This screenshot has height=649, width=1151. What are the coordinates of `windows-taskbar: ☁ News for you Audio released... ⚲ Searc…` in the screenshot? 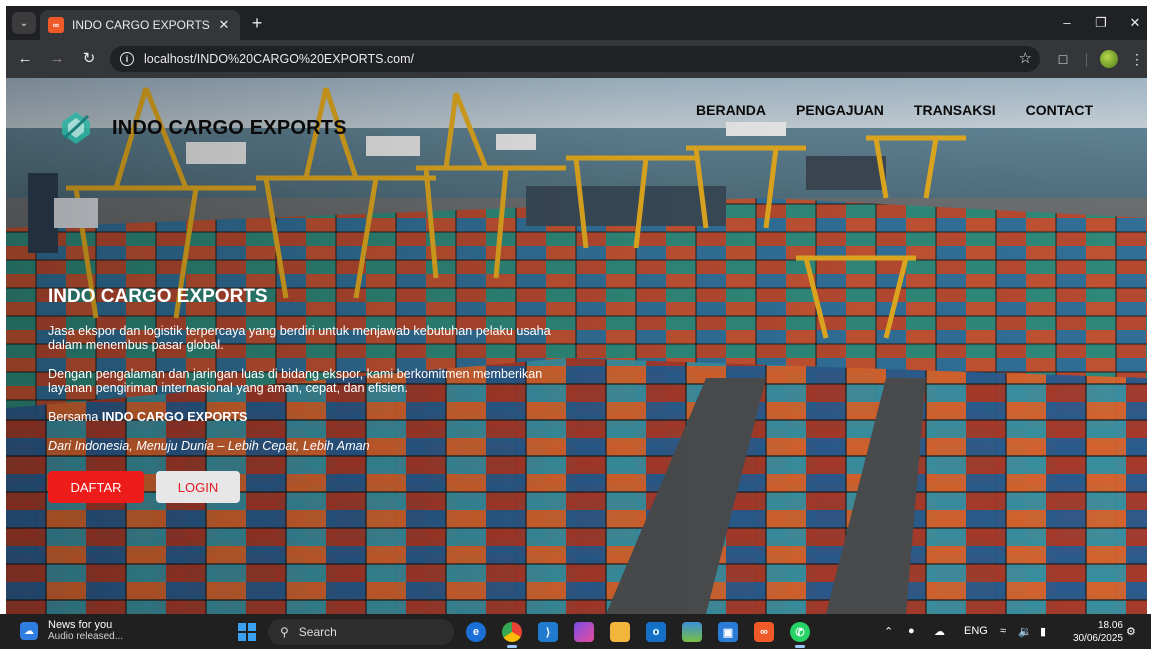 It's located at (575, 631).